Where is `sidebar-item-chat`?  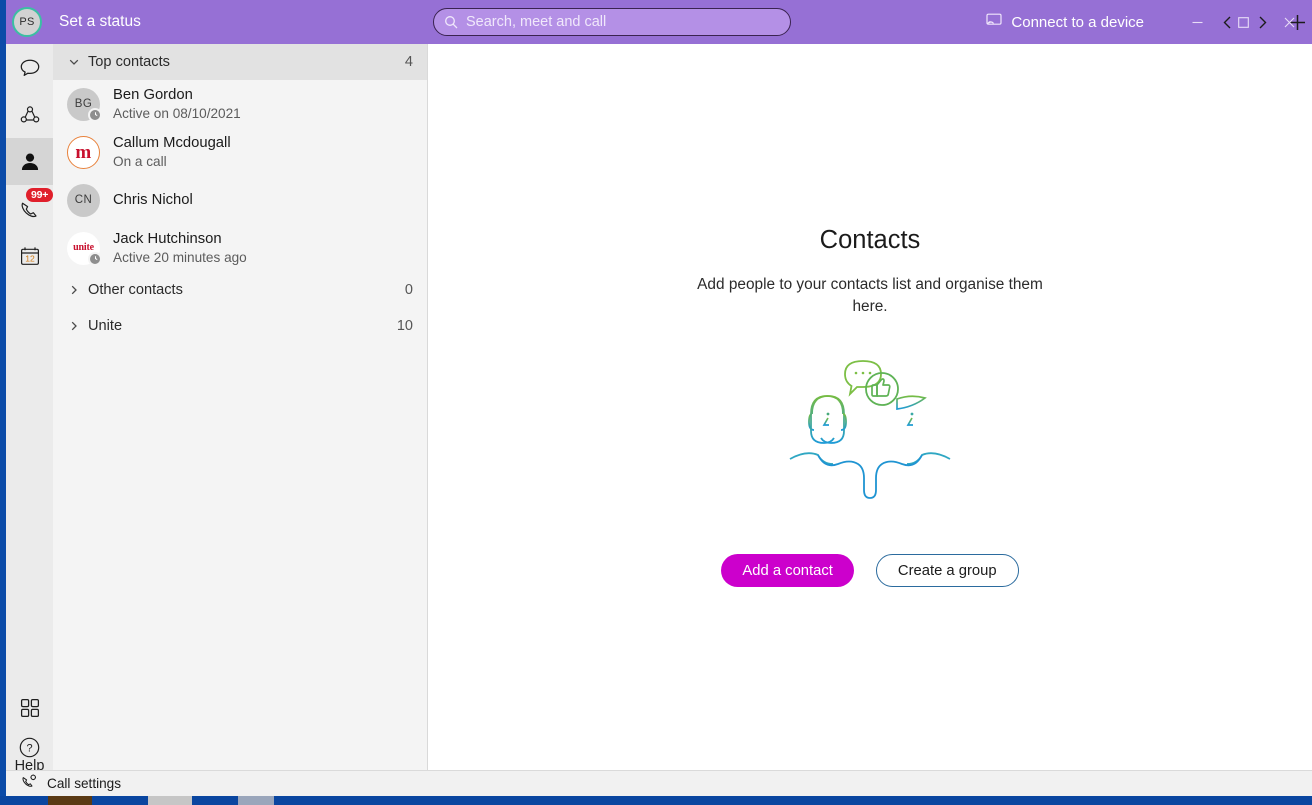
sidebar-item-chat is located at coordinates (29, 67).